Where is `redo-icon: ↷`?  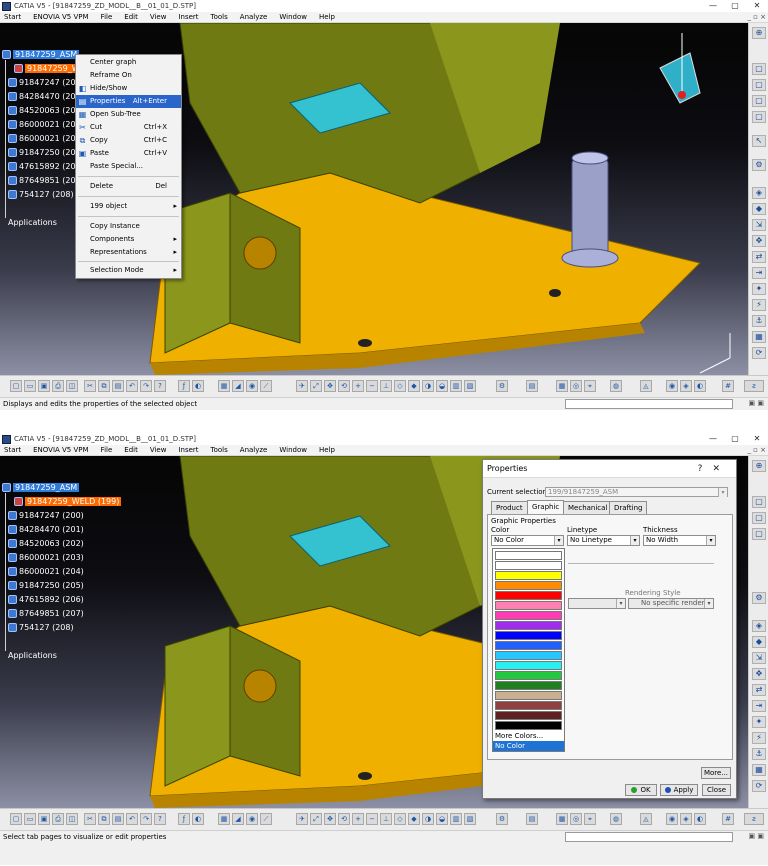 redo-icon: ↷ is located at coordinates (146, 386).